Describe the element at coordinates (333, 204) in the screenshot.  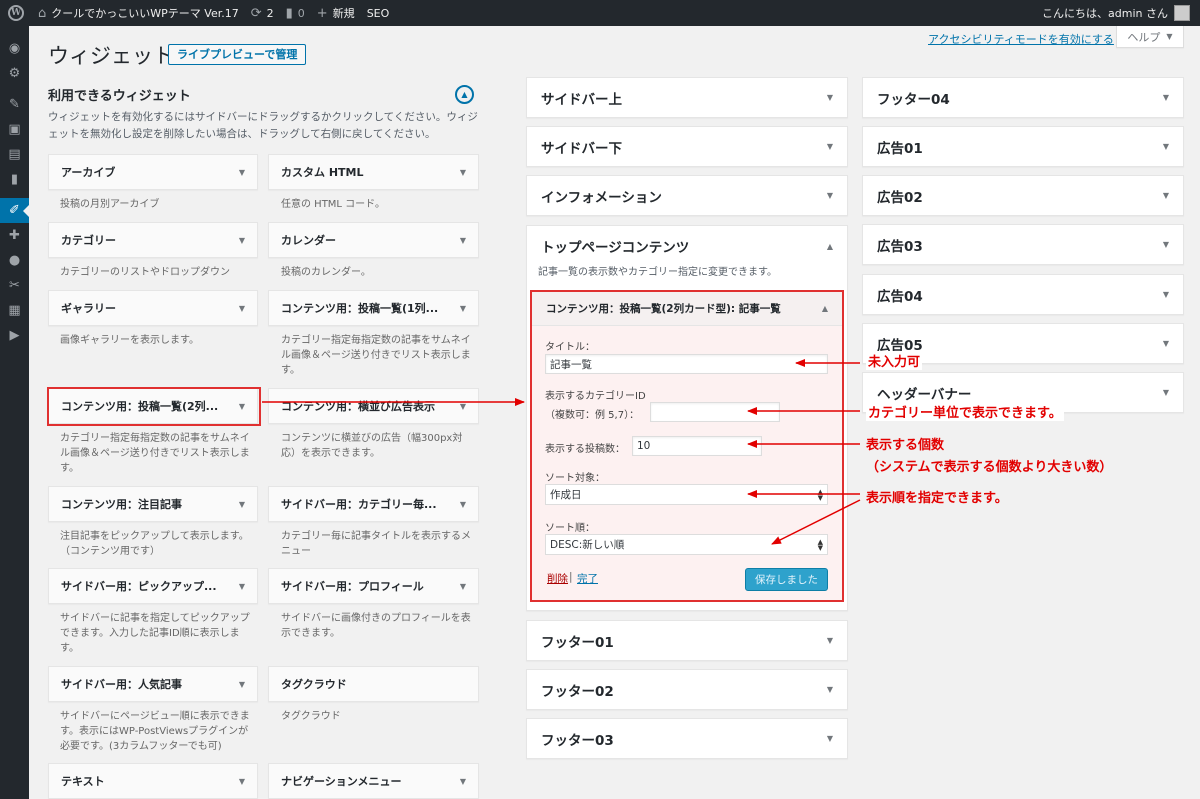
I see `widget-description: 任意の HTML コード。` at that location.